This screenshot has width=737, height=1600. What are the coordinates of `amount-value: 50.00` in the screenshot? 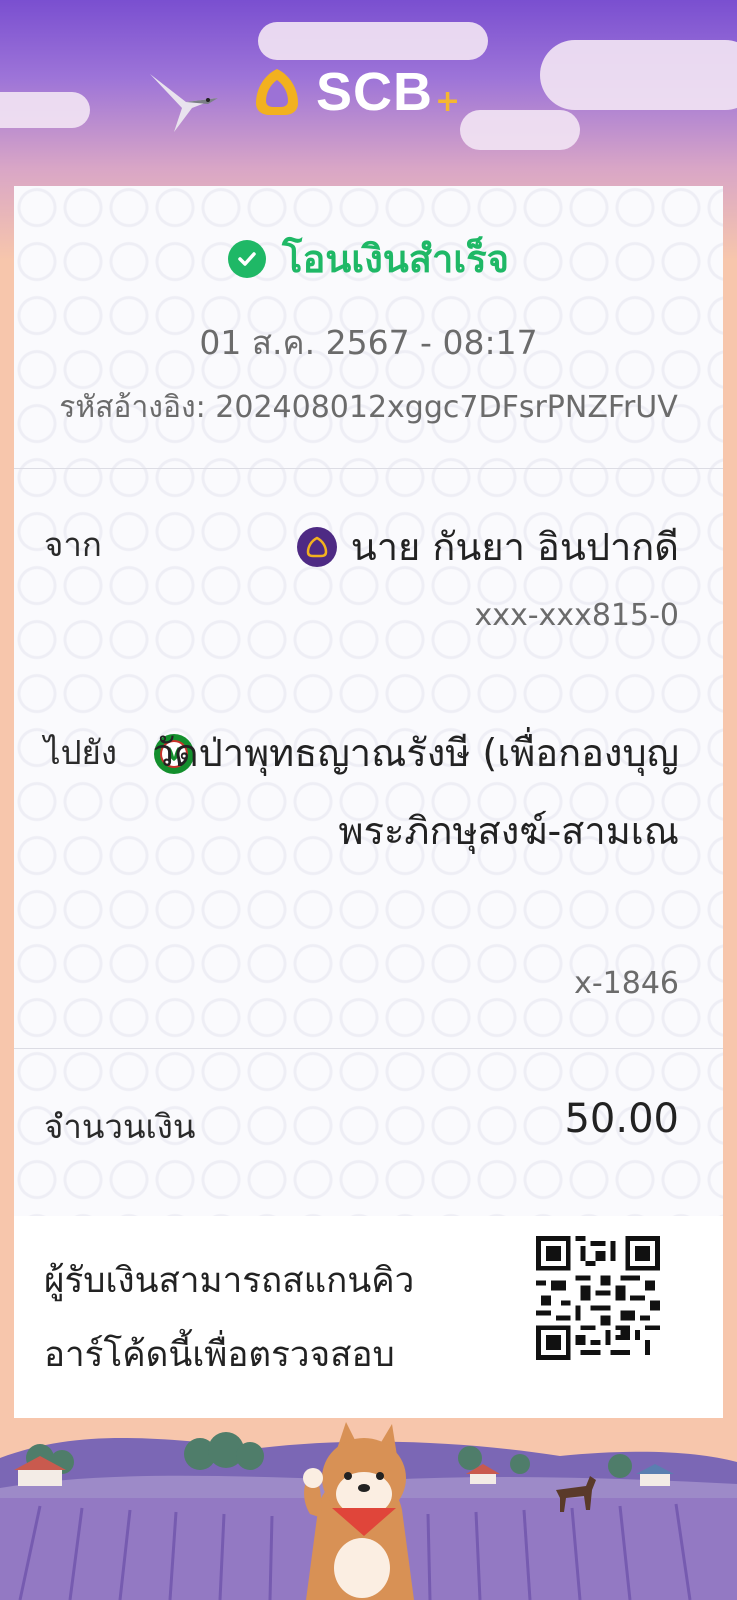 It's located at (621, 1119).